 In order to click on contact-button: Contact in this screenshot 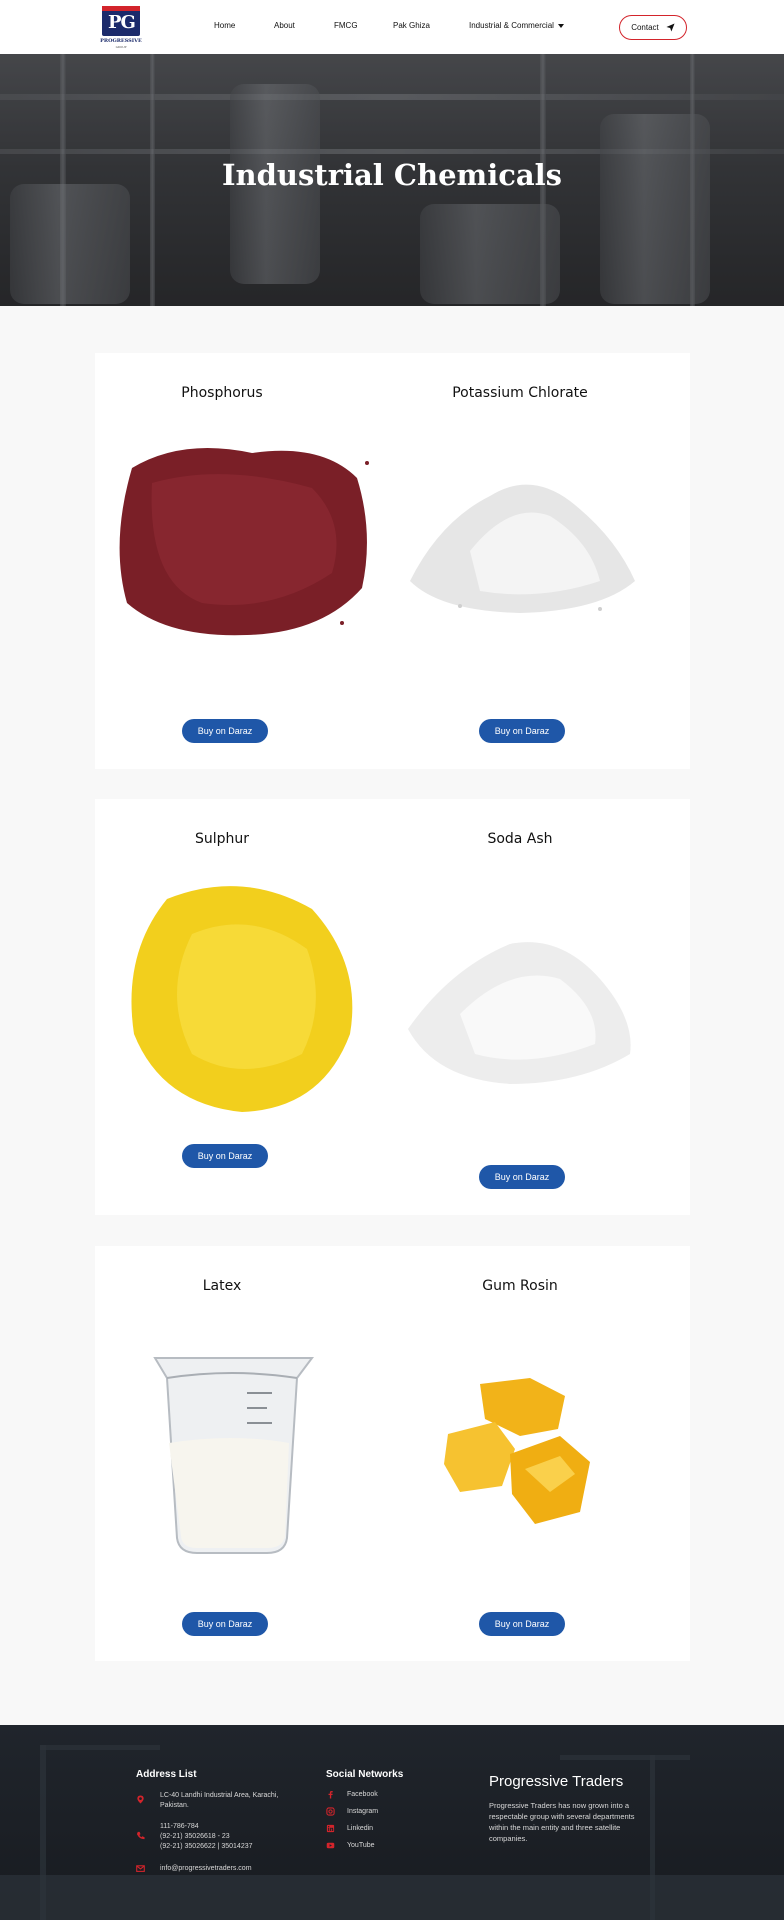, I will do `click(653, 27)`.